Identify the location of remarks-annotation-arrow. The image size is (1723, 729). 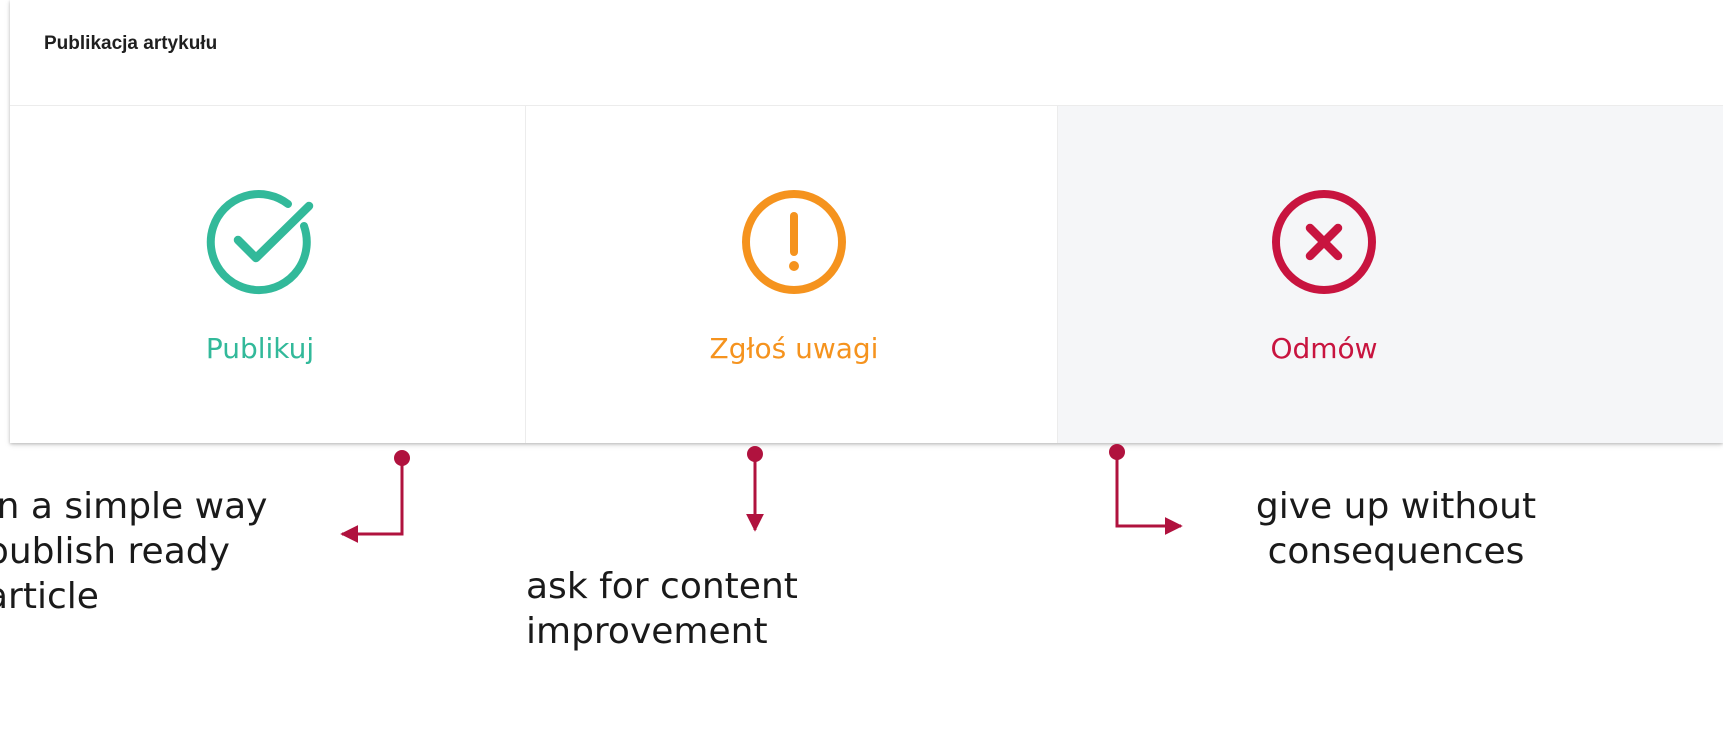
(755, 489).